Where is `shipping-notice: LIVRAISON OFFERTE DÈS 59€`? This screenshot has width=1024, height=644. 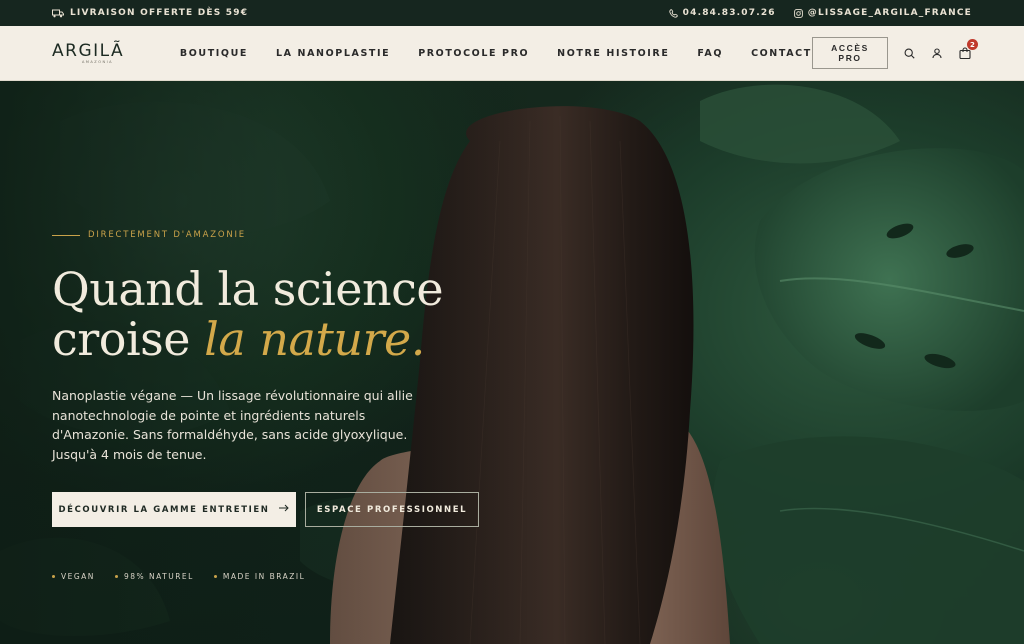 shipping-notice: LIVRAISON OFFERTE DÈS 59€ is located at coordinates (150, 13).